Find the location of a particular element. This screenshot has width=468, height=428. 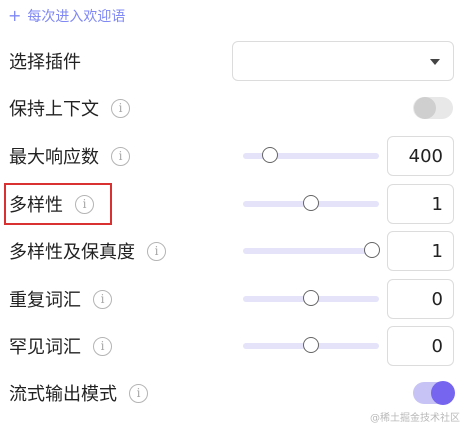

max-tokens-slider is located at coordinates (311, 155).